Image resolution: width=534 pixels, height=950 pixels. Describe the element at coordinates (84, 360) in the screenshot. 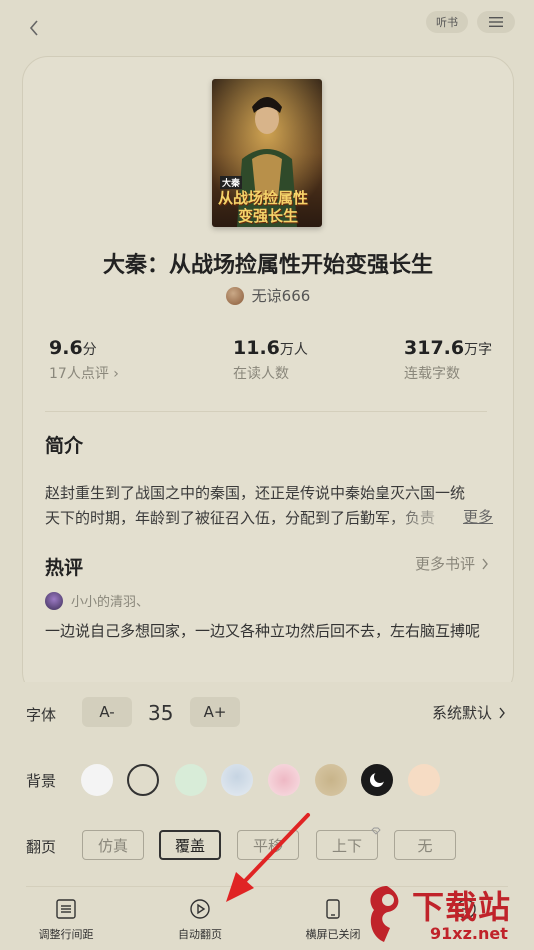

I see `stat-rating: 9.6分 17人点评 ›` at that location.